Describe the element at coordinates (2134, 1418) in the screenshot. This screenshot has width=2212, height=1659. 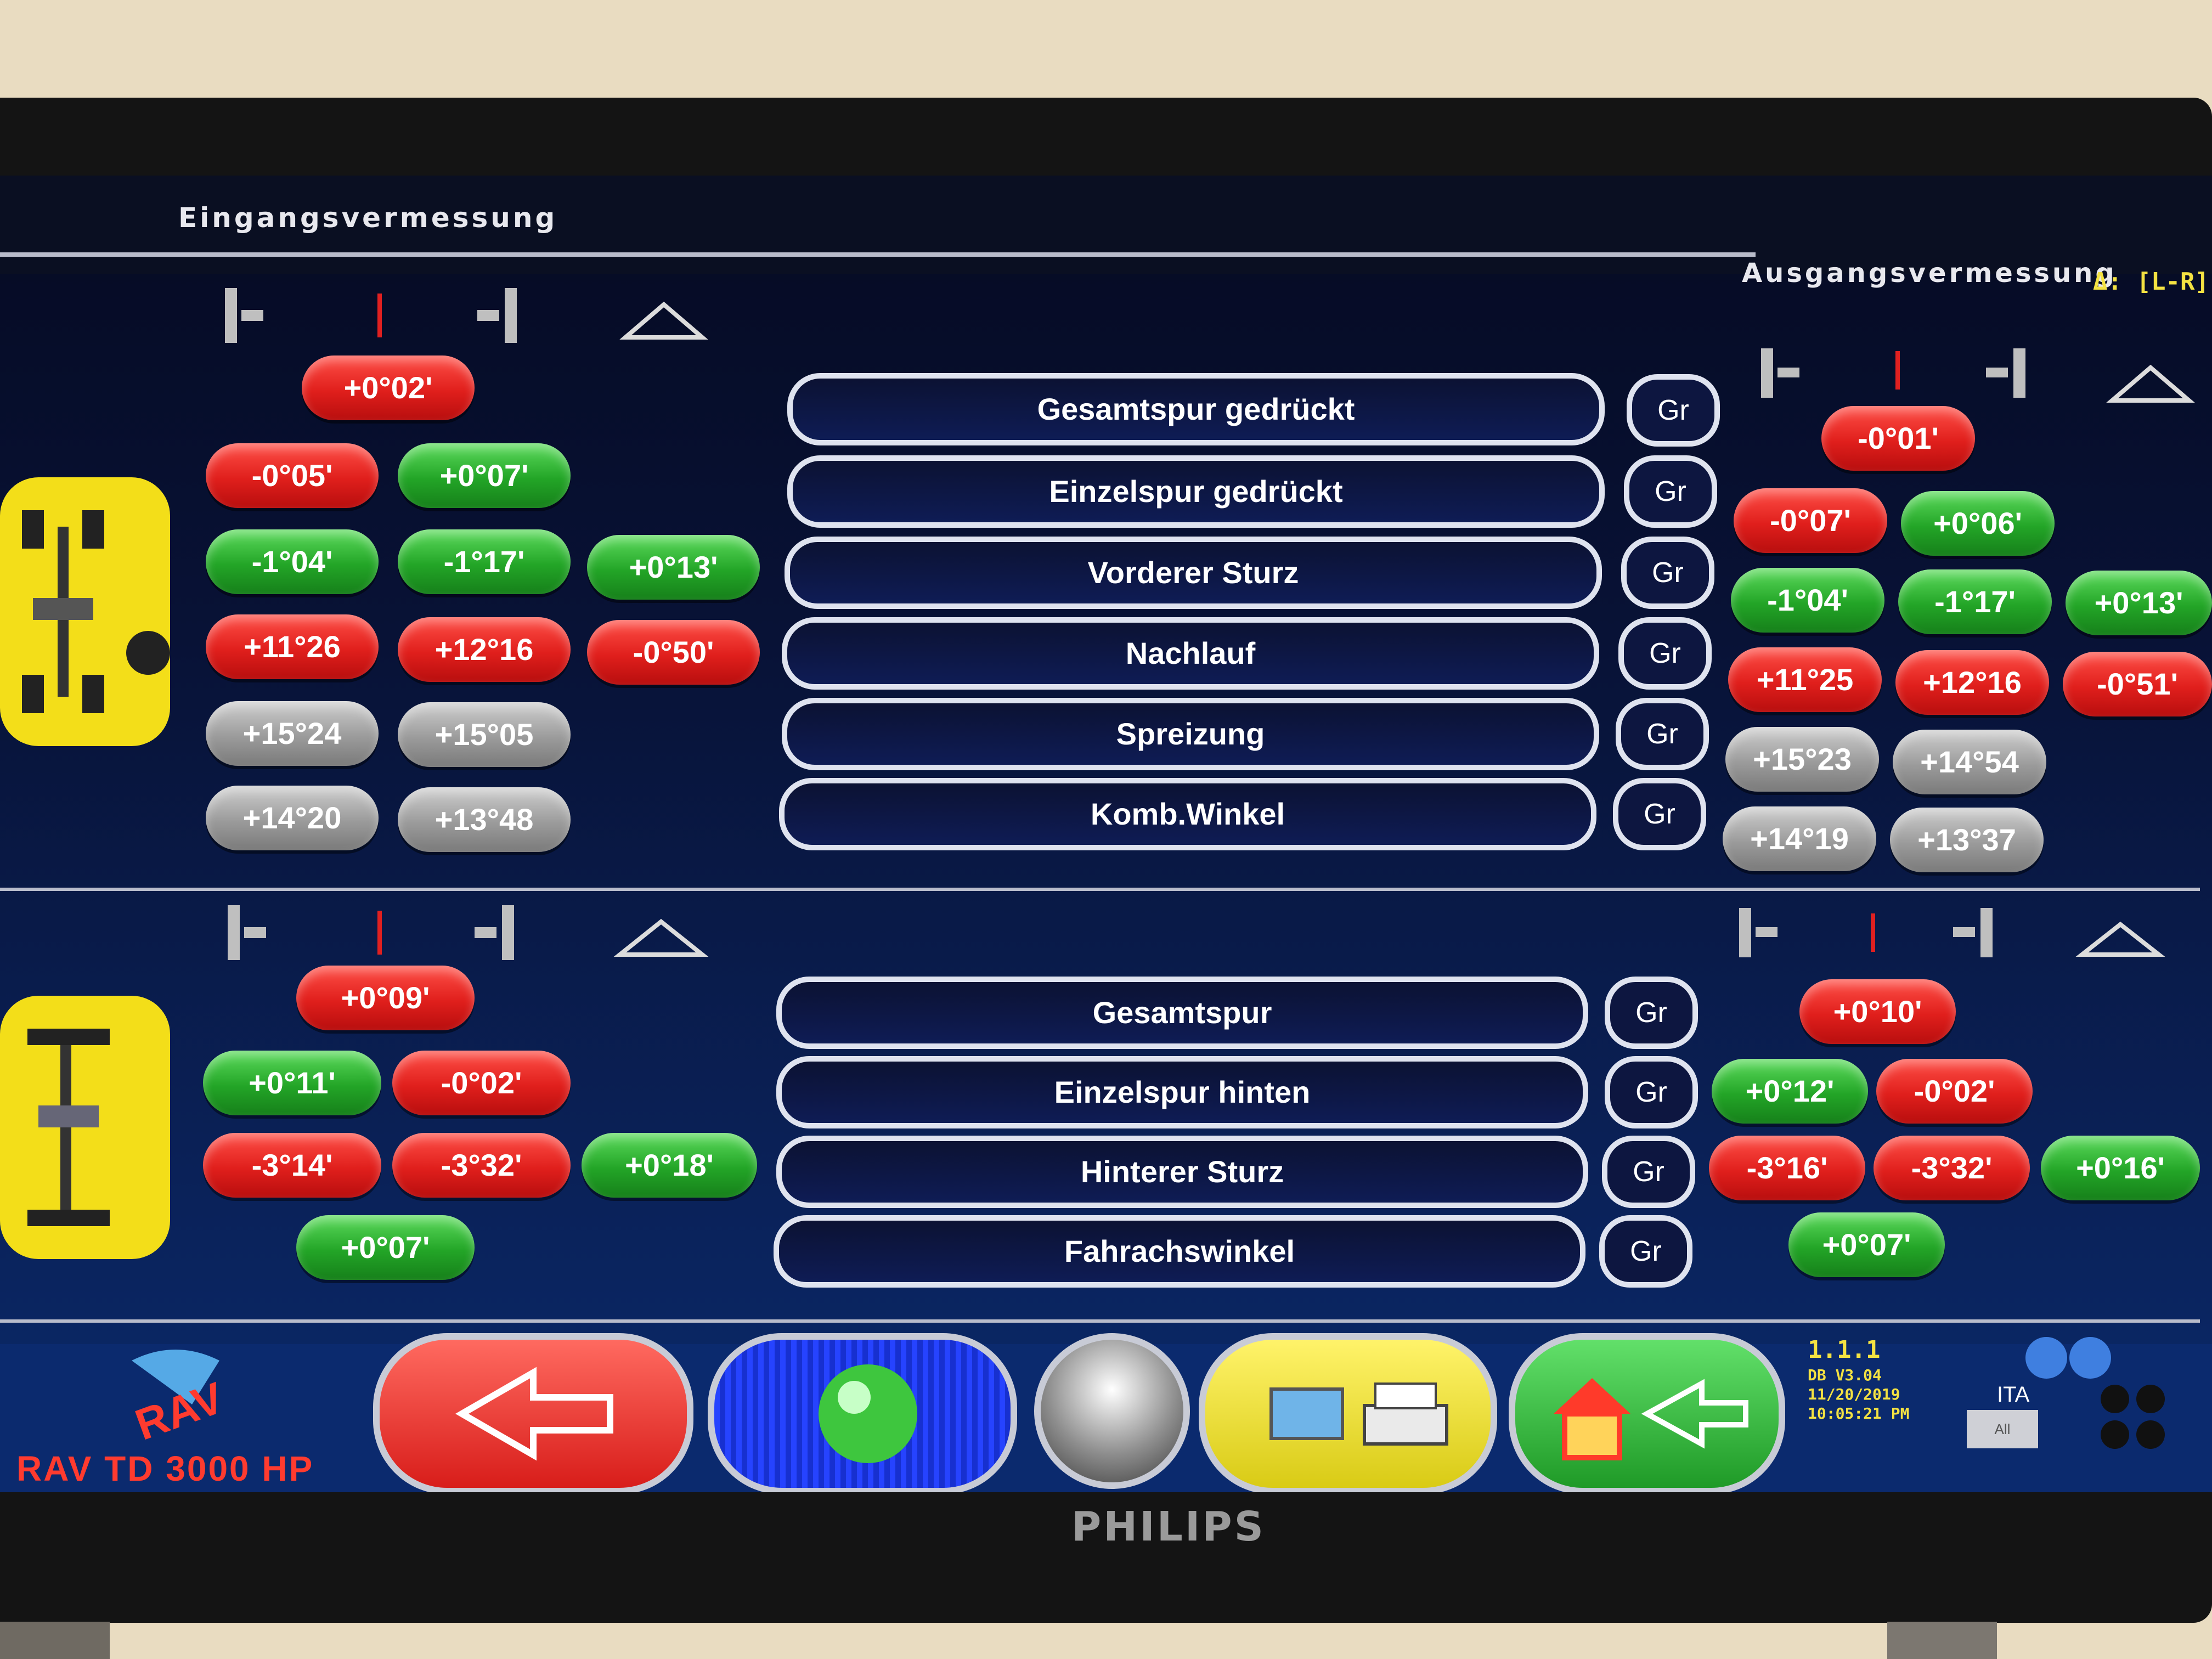
I see `settings-grid-icon` at that location.